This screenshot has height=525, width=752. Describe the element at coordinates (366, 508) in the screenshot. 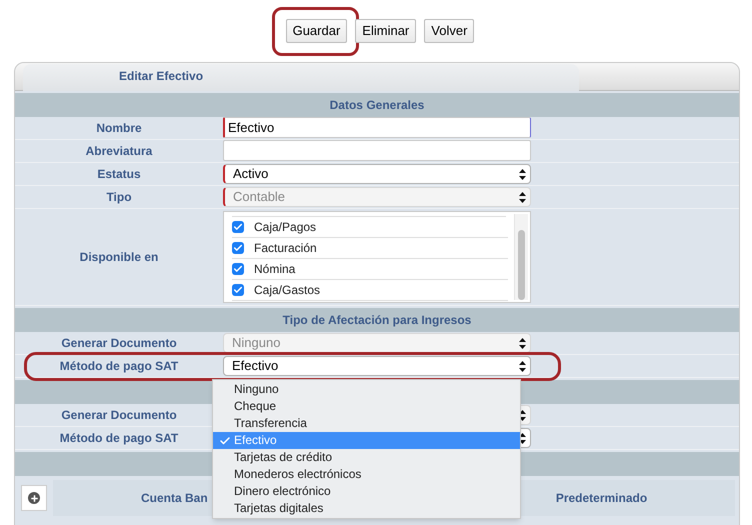

I see `dropdown-option: Tarjetas digitales` at that location.